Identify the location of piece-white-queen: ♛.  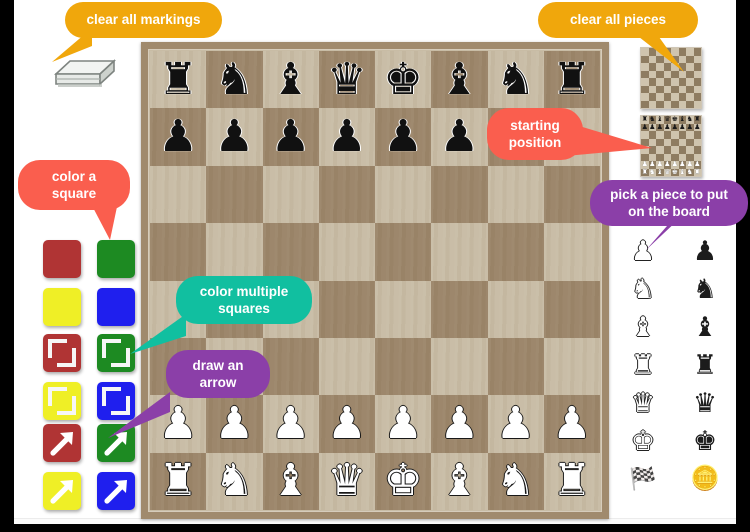
(347, 481).